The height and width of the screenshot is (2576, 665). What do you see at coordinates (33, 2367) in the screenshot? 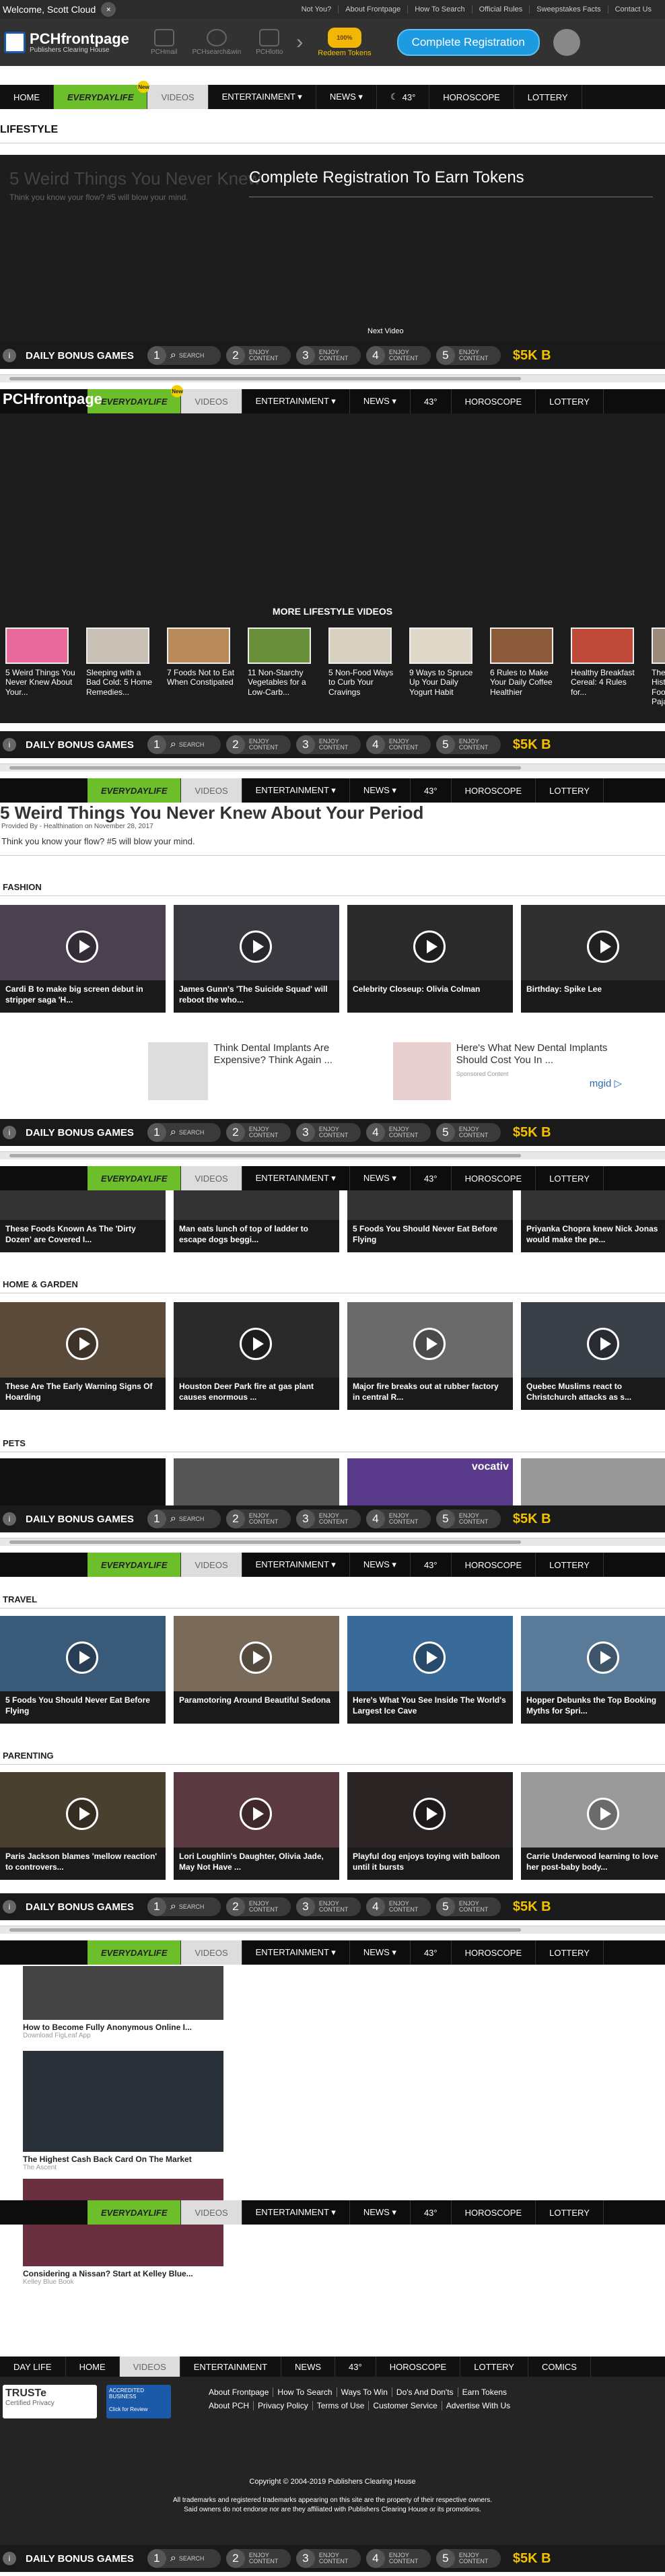
I see `footer-nav-item: DAY LIFE` at bounding box center [33, 2367].